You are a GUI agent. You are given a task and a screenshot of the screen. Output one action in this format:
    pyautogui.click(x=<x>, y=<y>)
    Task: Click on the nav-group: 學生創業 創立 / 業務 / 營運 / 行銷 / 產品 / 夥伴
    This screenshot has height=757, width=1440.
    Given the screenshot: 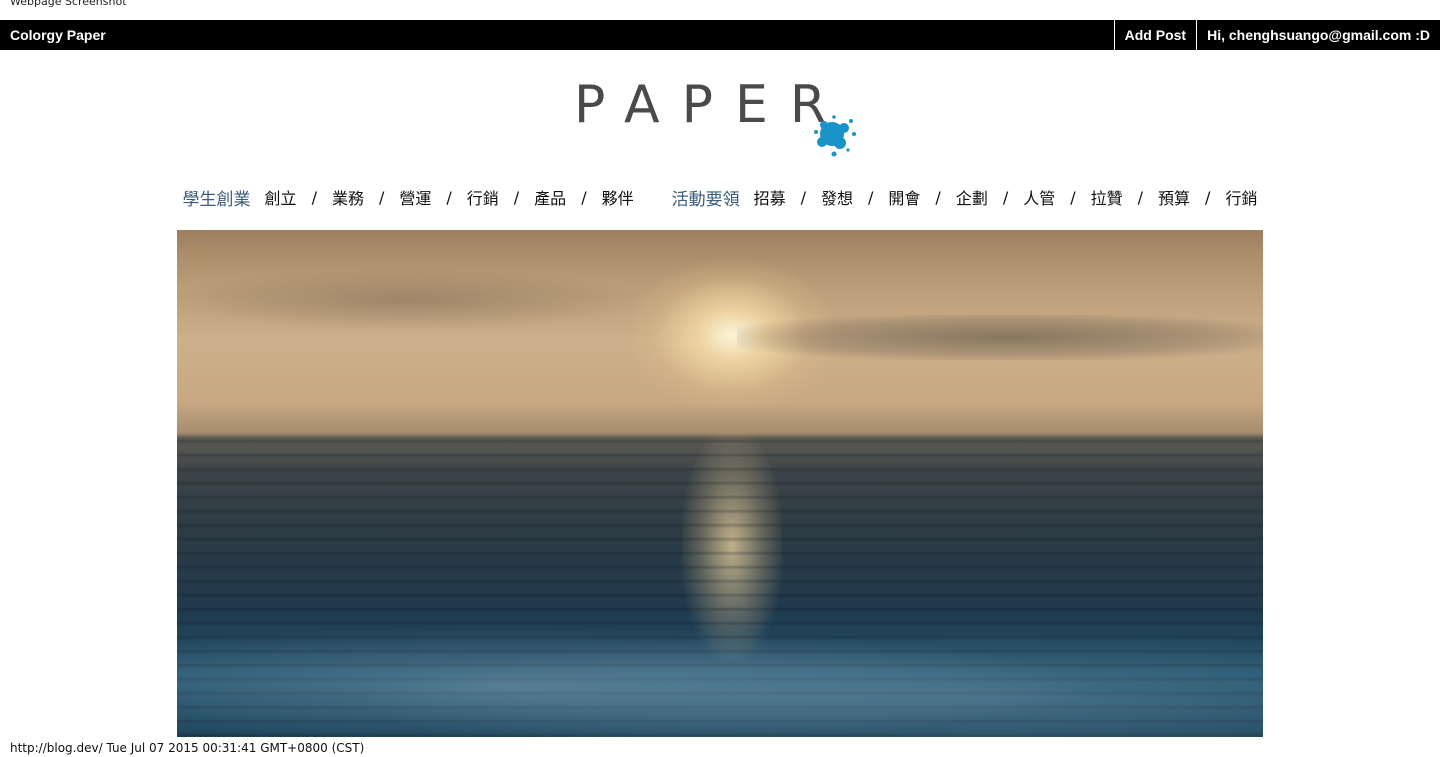 What is the action you would take?
    pyautogui.click(x=408, y=197)
    